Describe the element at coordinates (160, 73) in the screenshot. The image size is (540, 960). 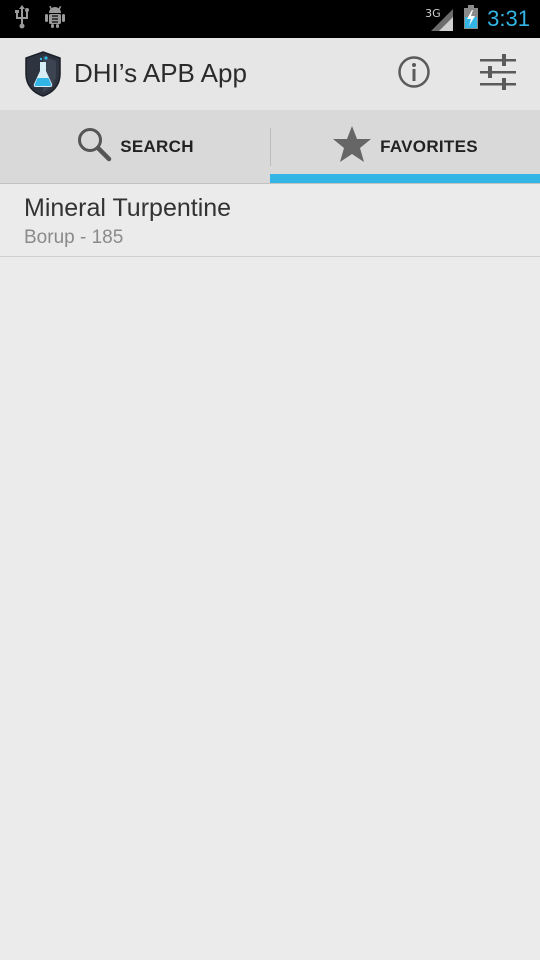
I see `app-title: DHI’s APB App` at that location.